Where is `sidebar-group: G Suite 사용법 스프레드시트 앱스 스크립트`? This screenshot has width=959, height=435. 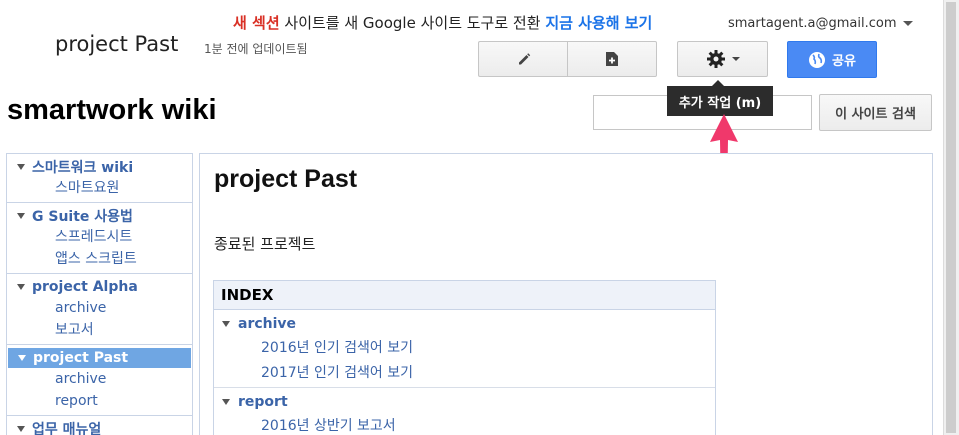 sidebar-group: G Suite 사용법 스프레드시트 앱스 스크립트 is located at coordinates (99, 238).